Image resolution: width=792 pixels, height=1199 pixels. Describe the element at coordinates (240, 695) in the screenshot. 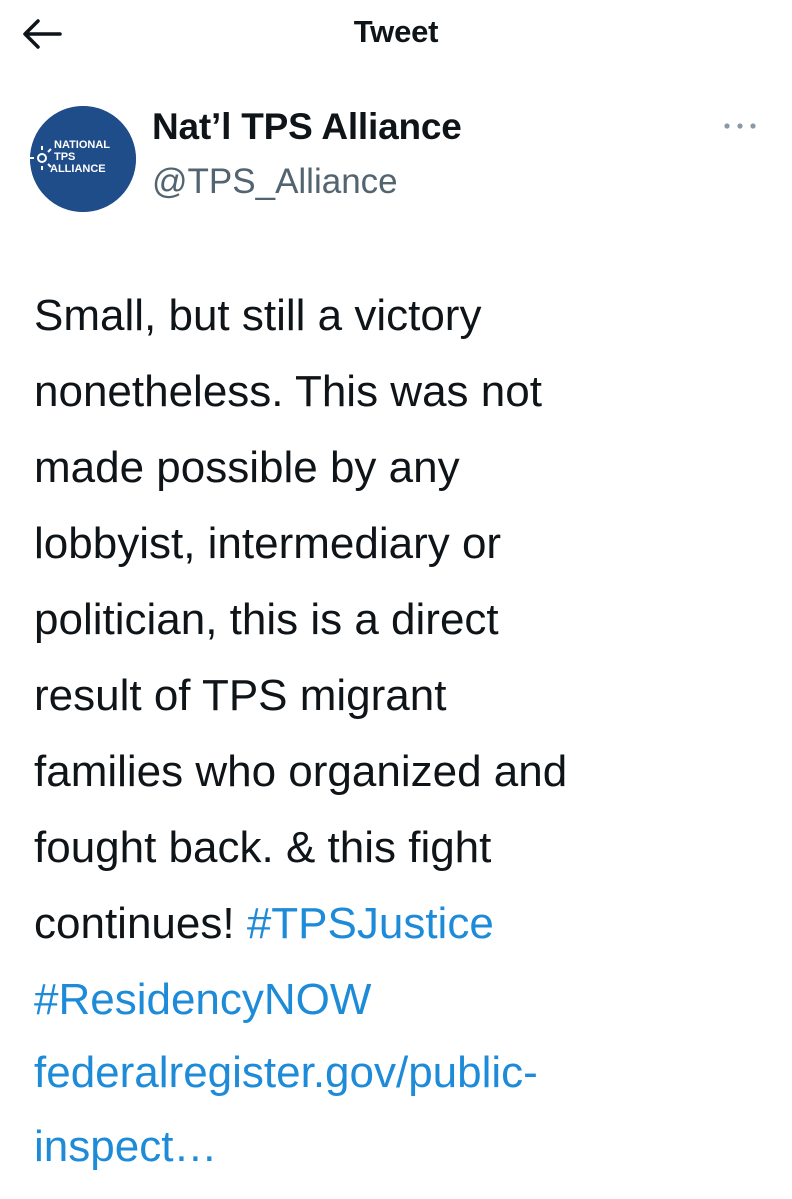

I see `tweet-line: result of TPS migrant` at that location.